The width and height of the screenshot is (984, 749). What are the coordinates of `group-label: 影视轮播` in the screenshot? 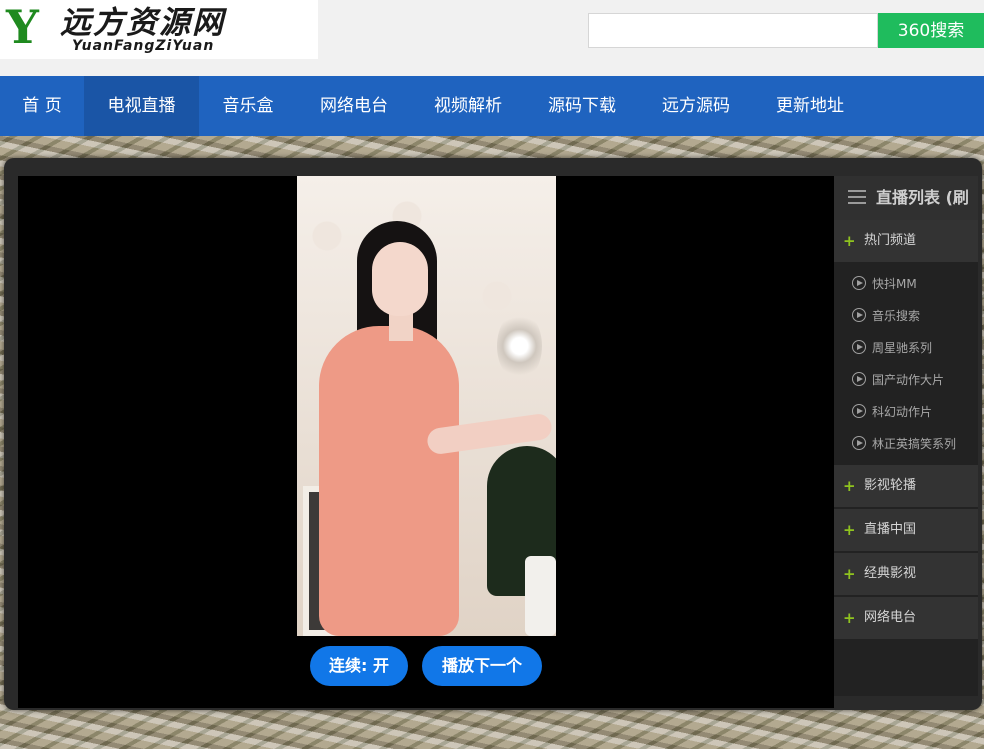 It's located at (890, 485).